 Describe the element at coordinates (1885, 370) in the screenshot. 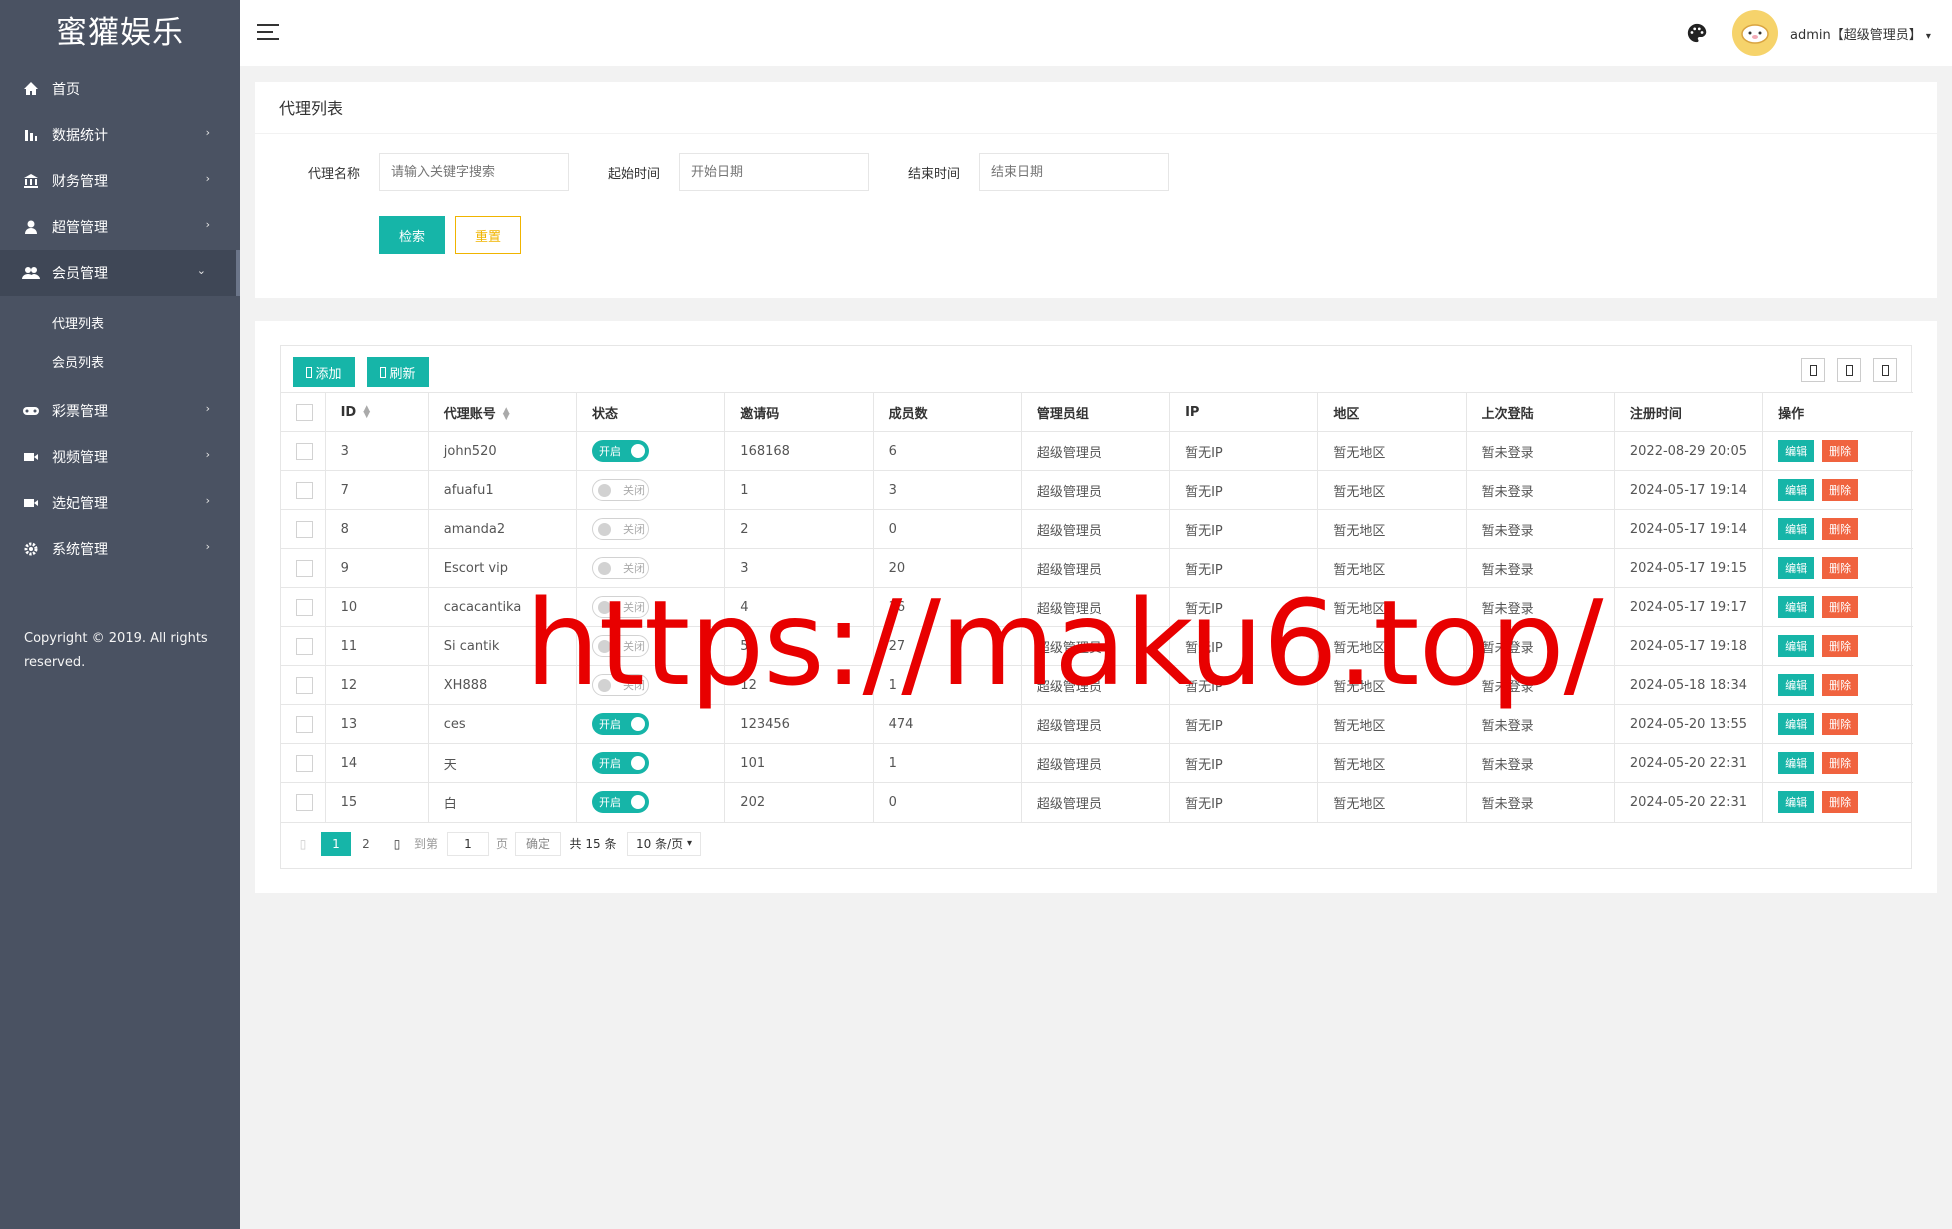

I see `print-icon` at that location.